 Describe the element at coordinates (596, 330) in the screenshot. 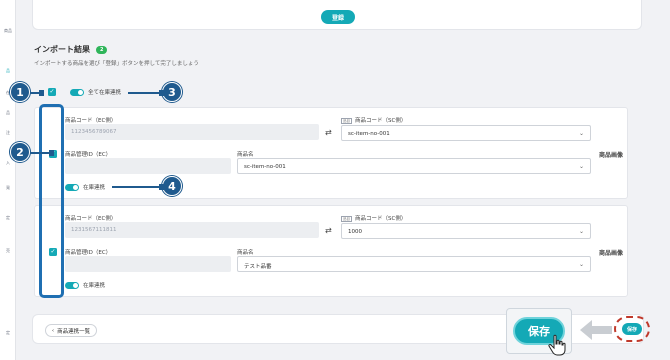

I see `arrow-left-icon` at that location.